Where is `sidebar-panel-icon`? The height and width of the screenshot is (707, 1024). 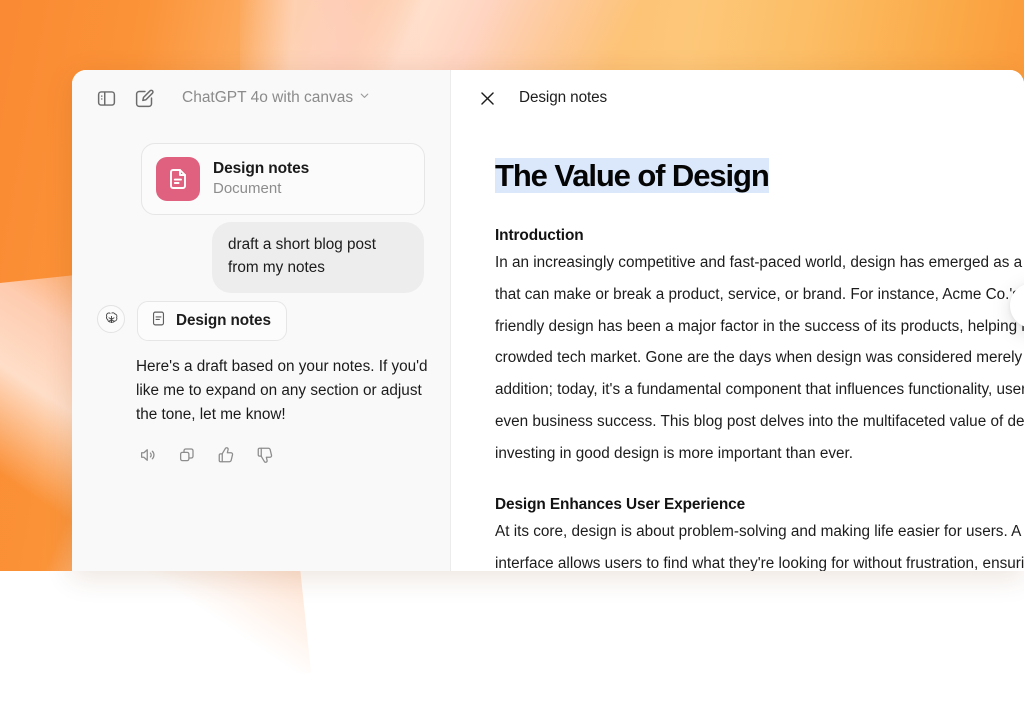
sidebar-panel-icon is located at coordinates (106, 98).